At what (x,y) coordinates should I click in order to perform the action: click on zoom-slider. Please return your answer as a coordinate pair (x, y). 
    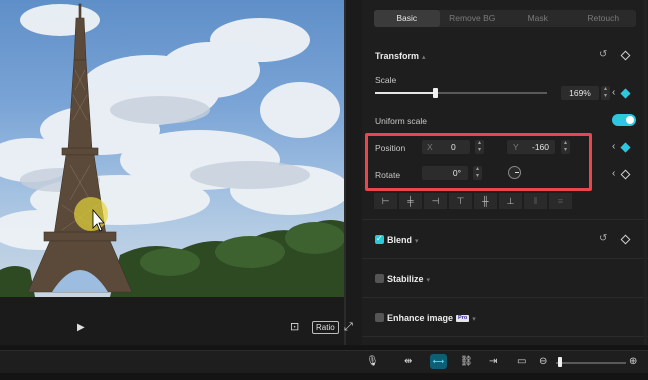
    Looking at the image, I should click on (591, 363).